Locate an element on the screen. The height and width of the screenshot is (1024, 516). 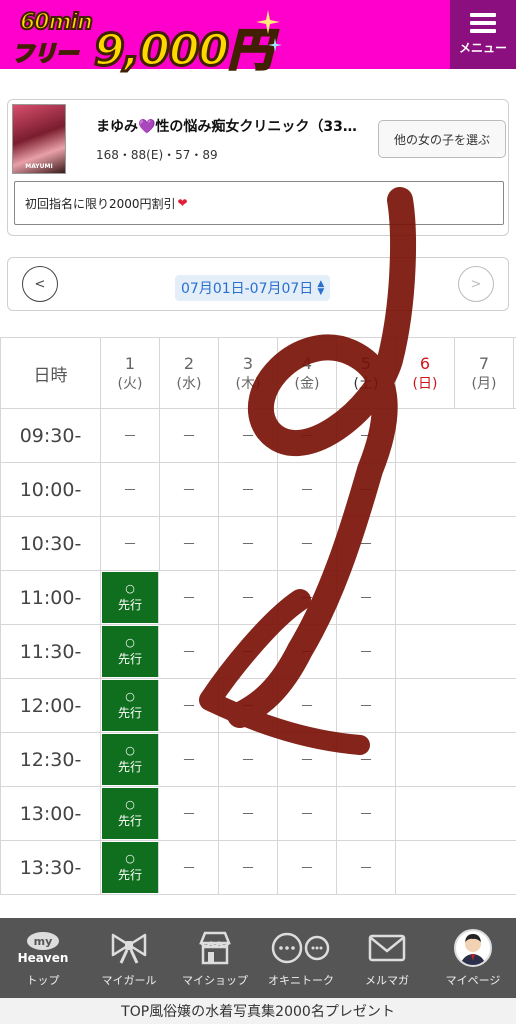
day-header: 7 (月) is located at coordinates (484, 373).